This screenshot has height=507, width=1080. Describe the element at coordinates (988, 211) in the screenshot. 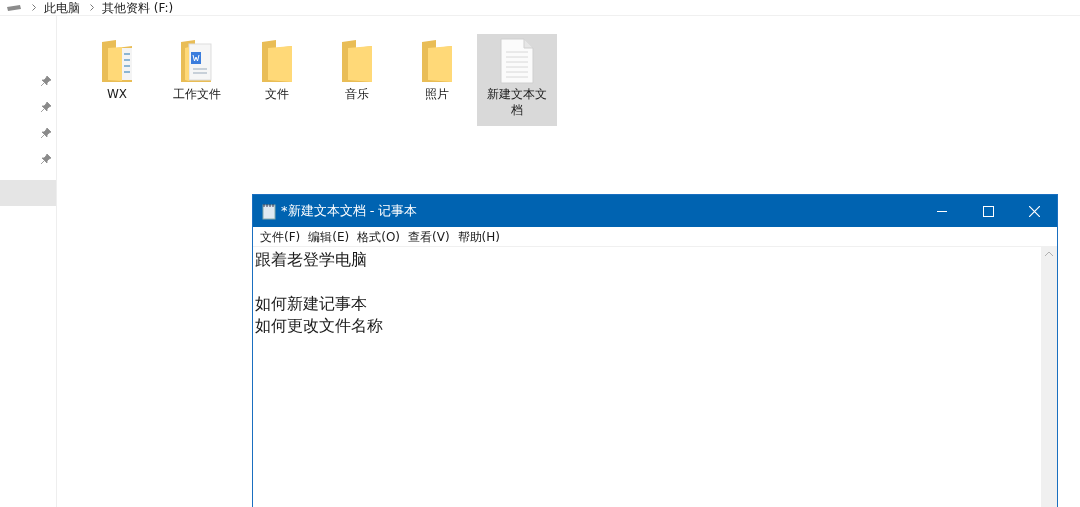

I see `maximize-icon` at that location.